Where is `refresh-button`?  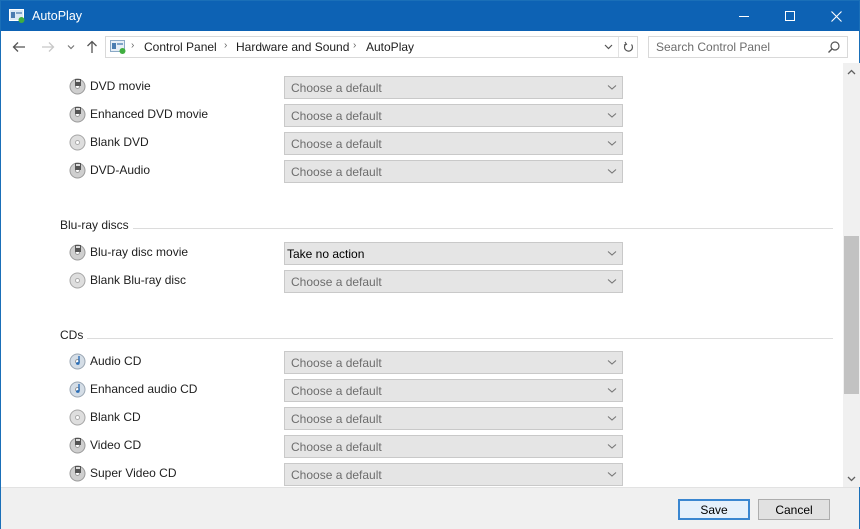 refresh-button is located at coordinates (628, 47).